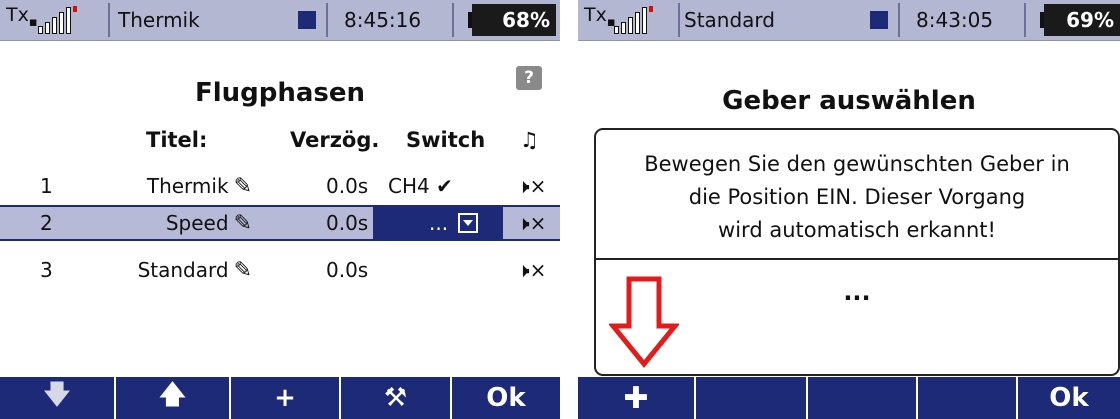 The height and width of the screenshot is (419, 1120). Describe the element at coordinates (849, 101) in the screenshot. I see `page-title: Geber auswählen` at that location.